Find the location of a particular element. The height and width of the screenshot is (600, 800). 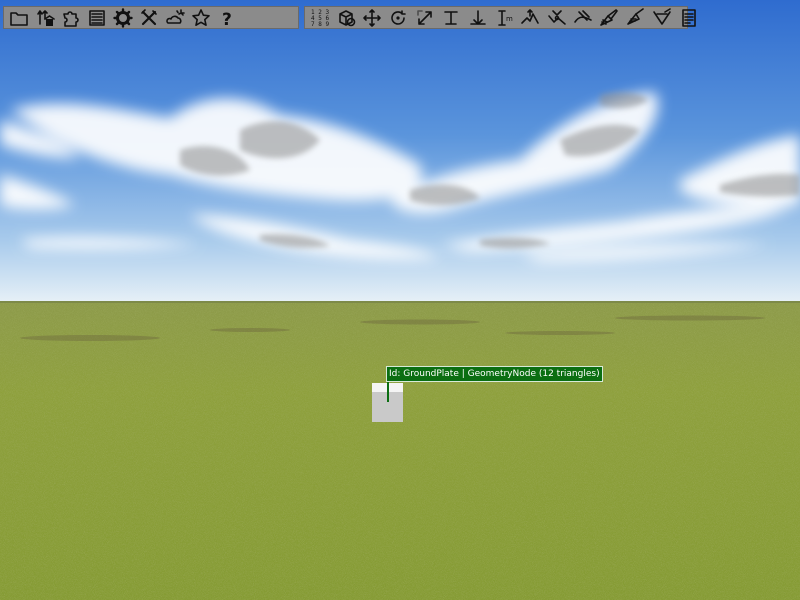

measure-icon: m is located at coordinates (505, 17).